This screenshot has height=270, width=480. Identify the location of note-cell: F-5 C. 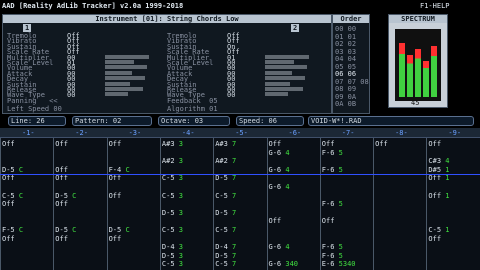
(12, 230).